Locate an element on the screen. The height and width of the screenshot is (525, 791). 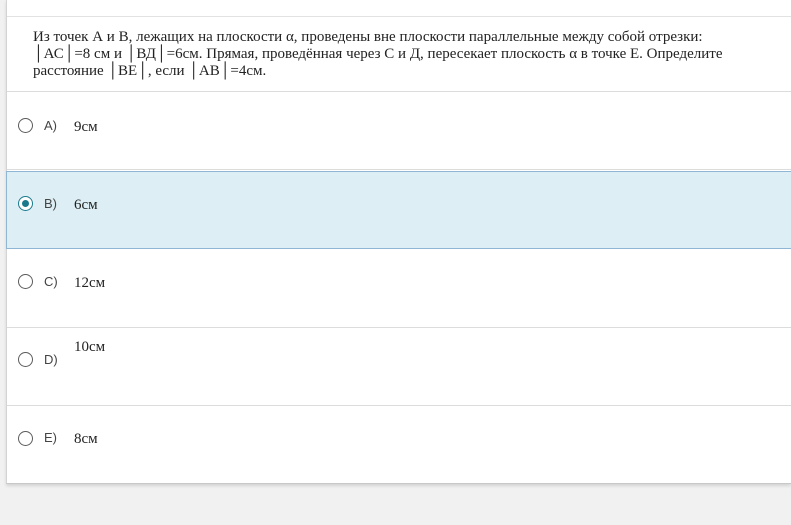
option-letter-d: D) is located at coordinates (51, 359).